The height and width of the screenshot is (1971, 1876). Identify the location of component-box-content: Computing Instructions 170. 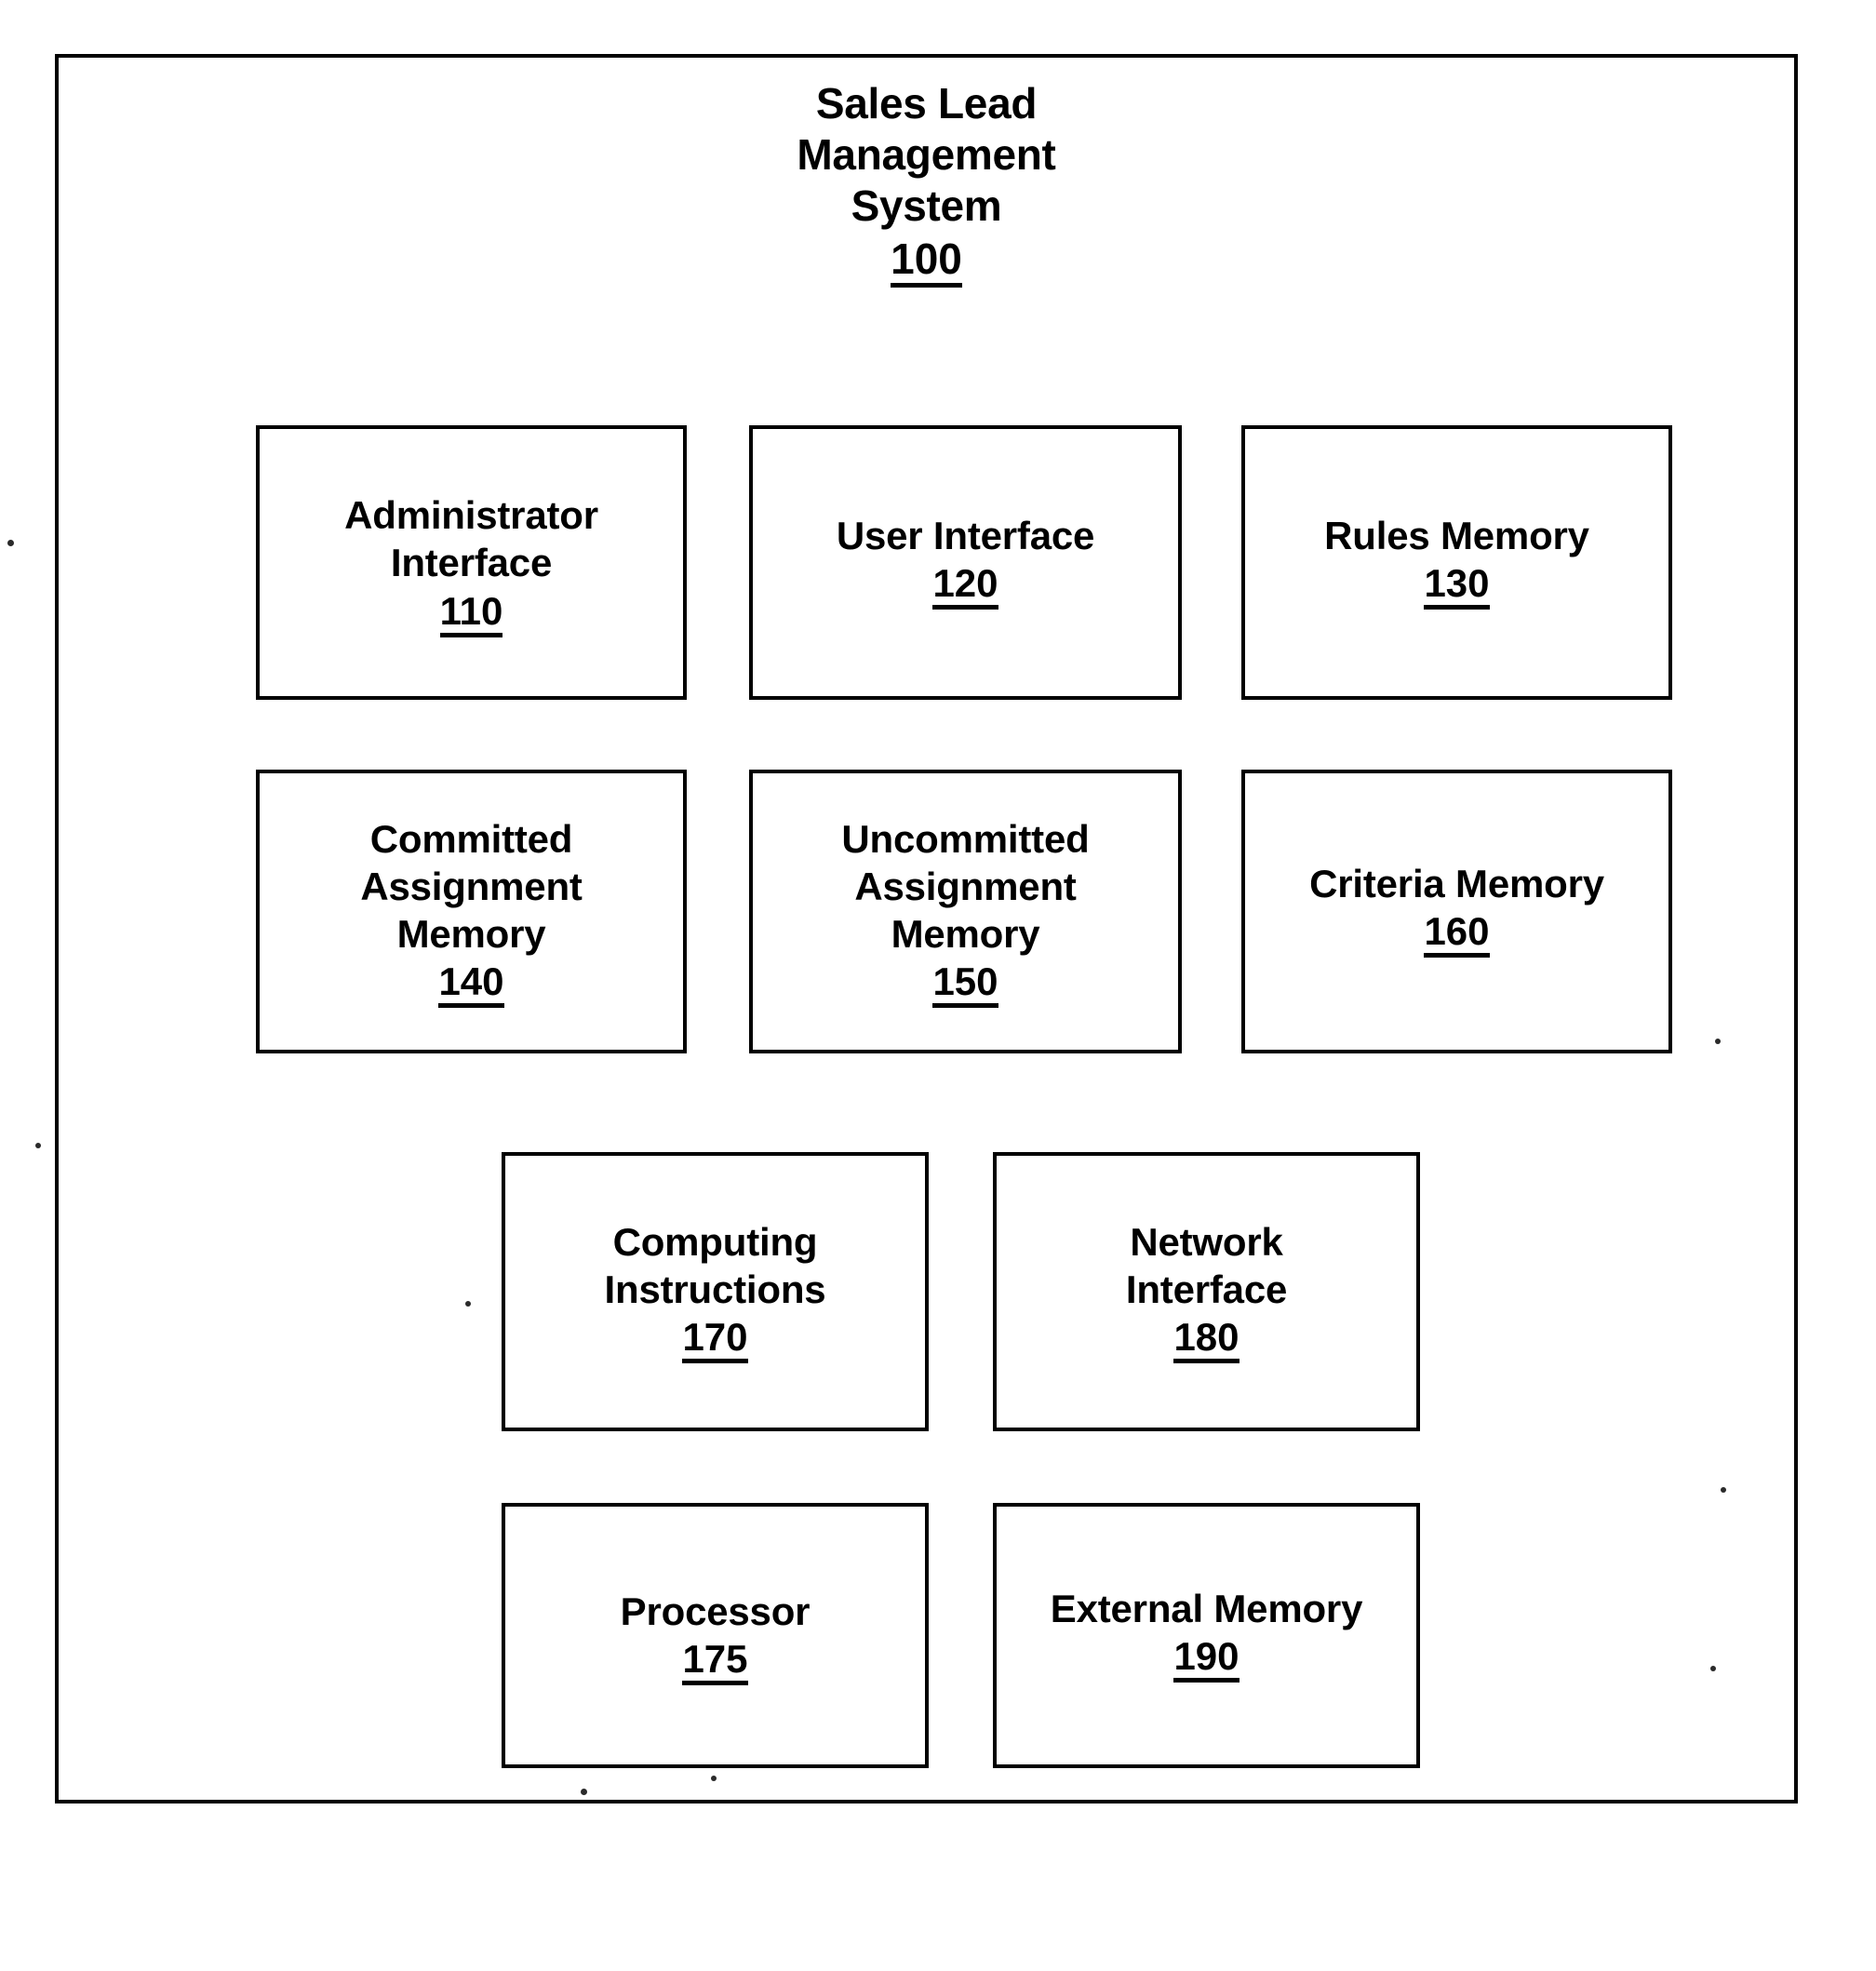
(715, 1291).